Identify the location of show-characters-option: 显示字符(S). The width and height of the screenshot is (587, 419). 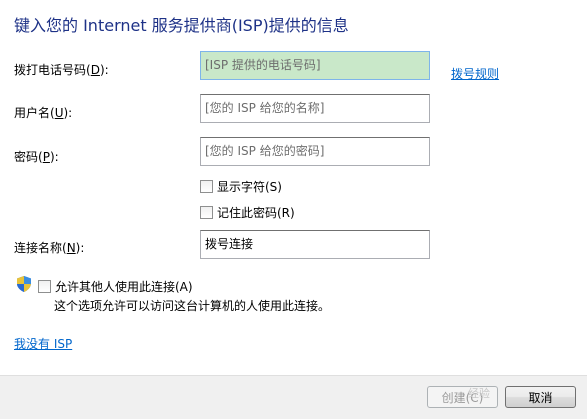
(241, 186).